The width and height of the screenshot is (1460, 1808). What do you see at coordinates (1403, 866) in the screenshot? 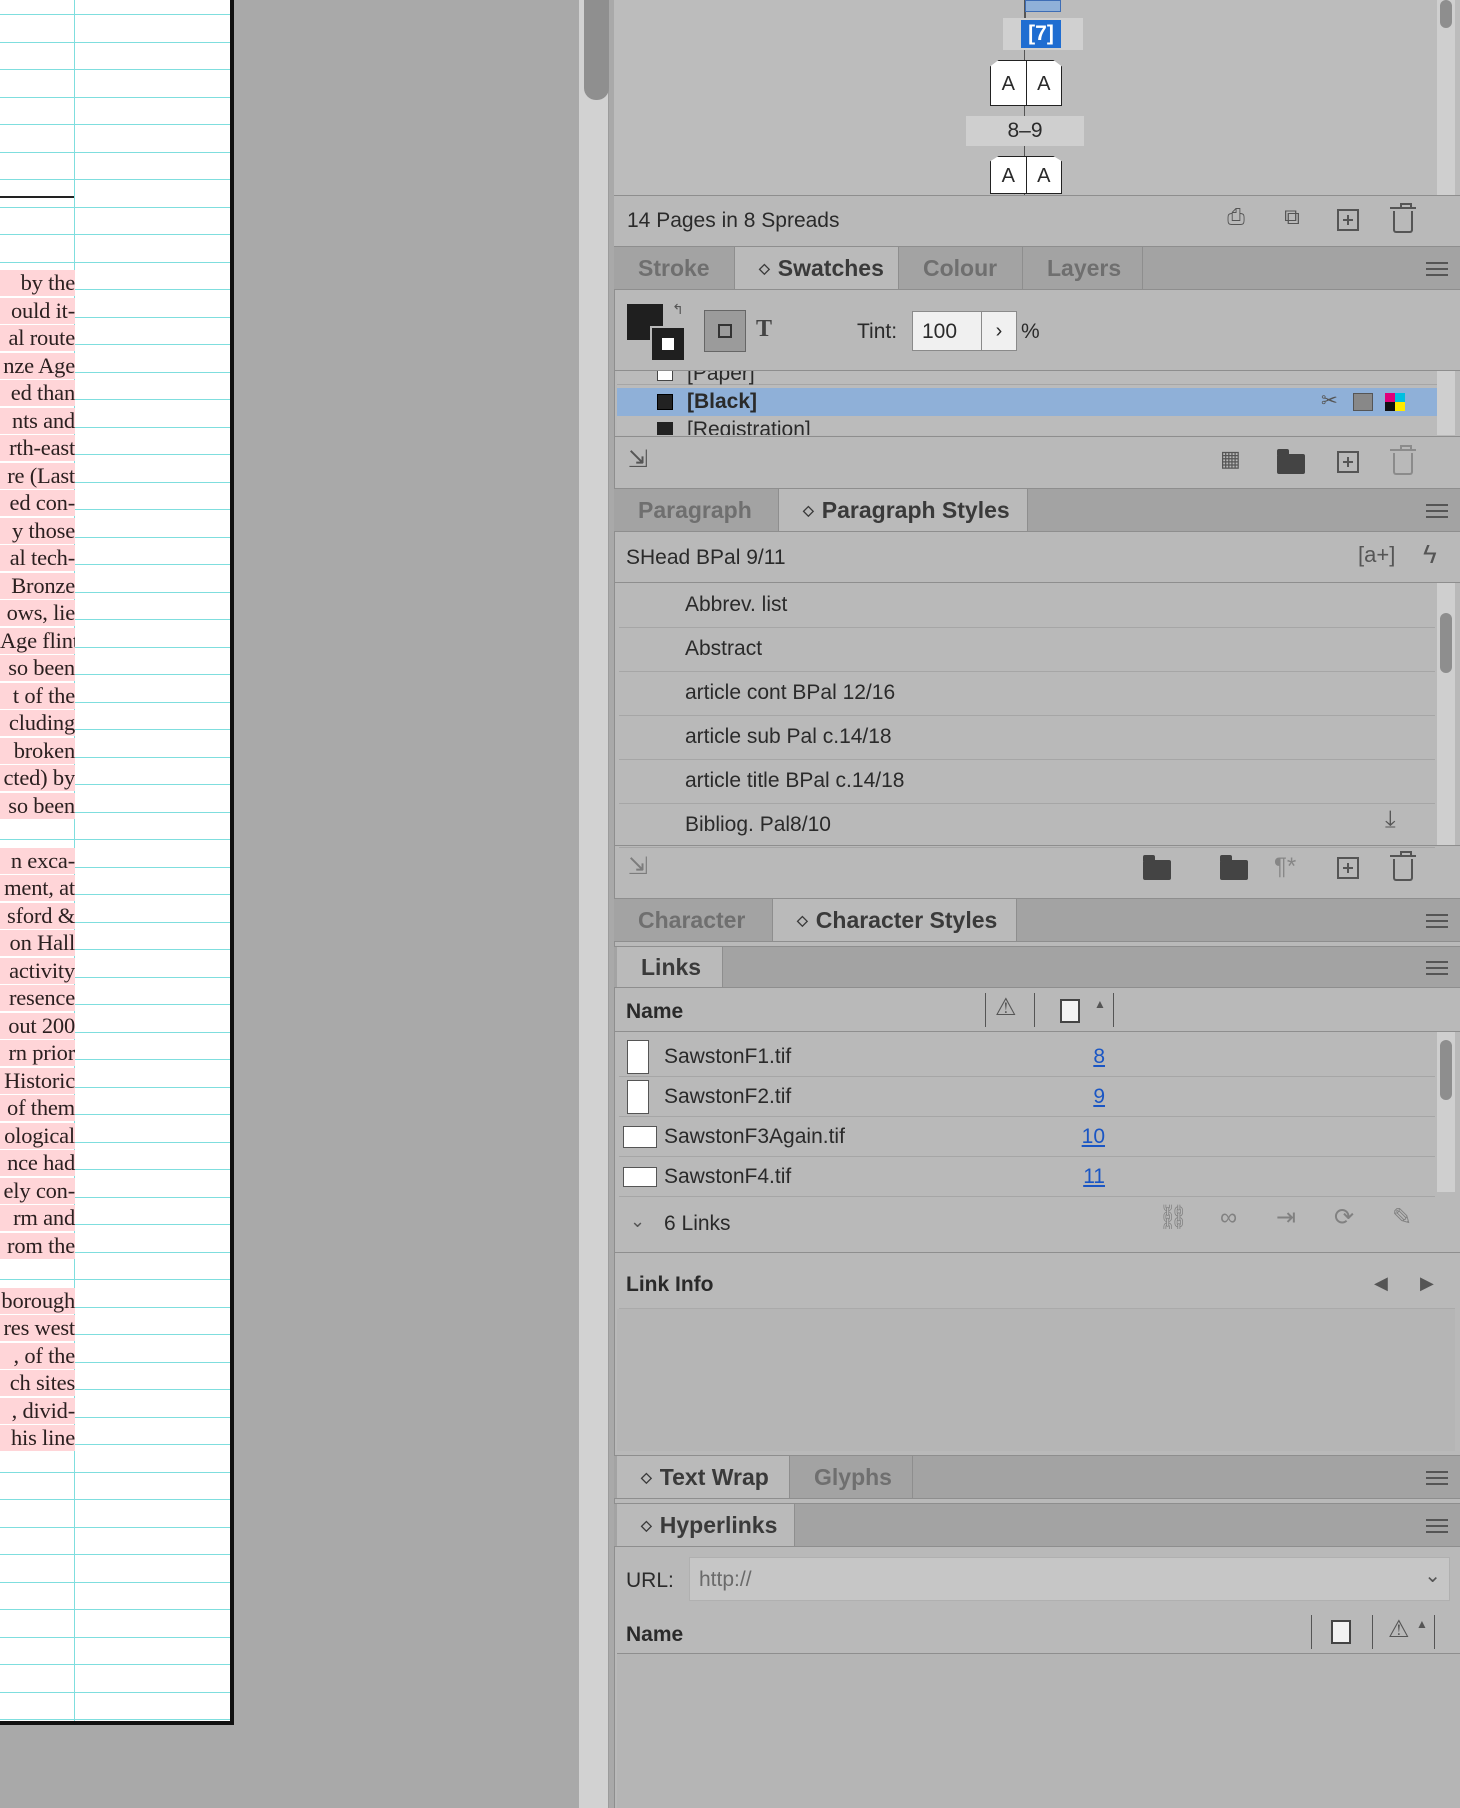
I see `delete-paragraph-style-icon` at bounding box center [1403, 866].